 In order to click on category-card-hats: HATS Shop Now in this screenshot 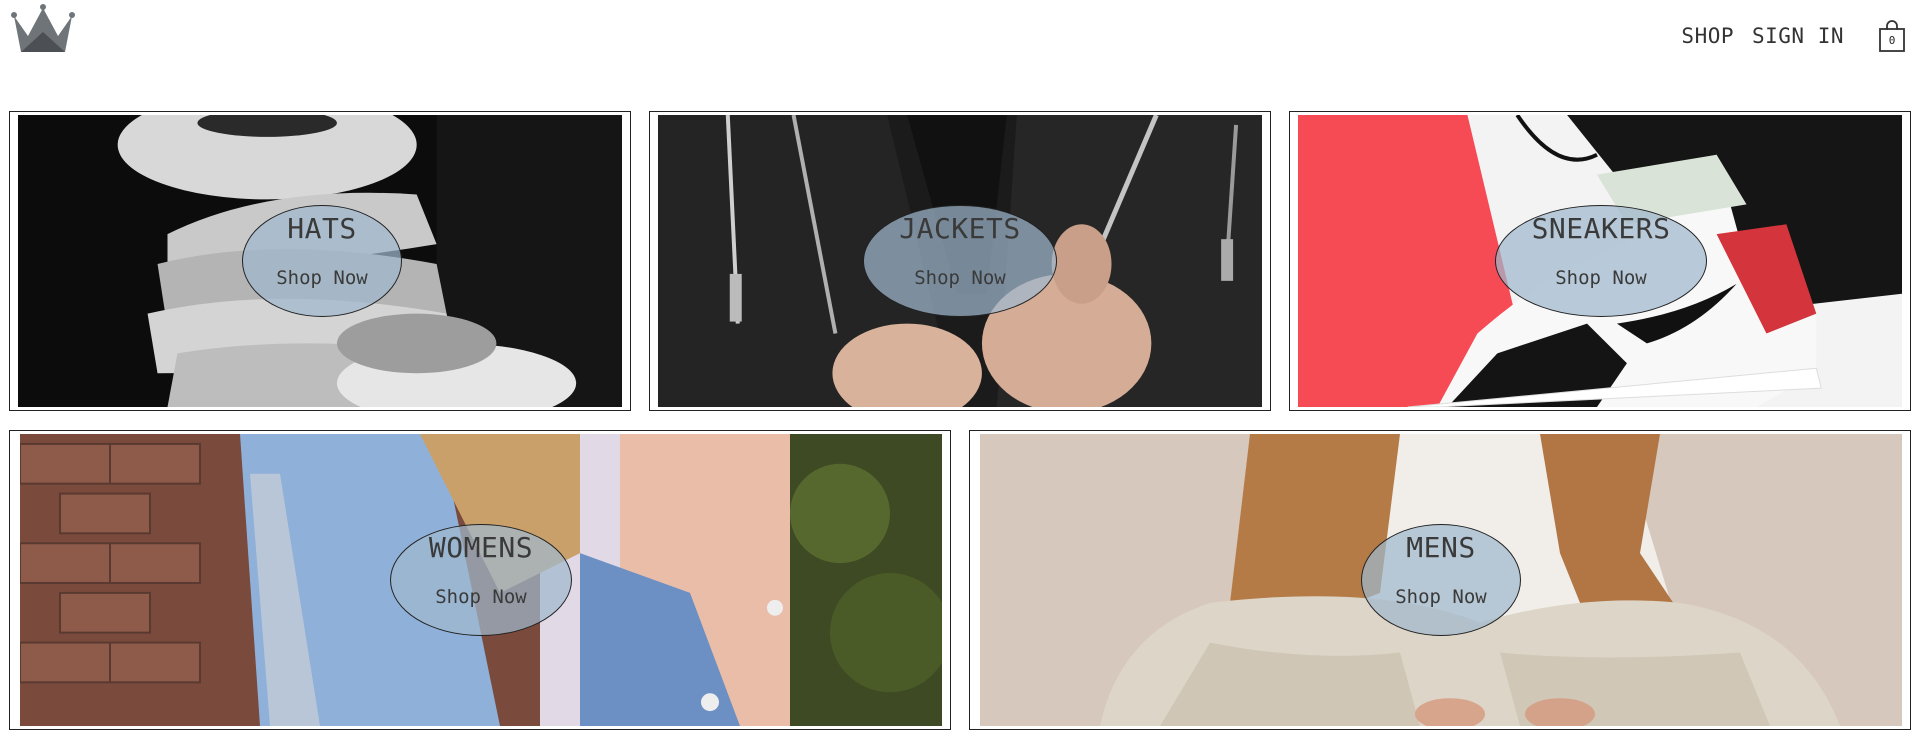, I will do `click(320, 261)`.